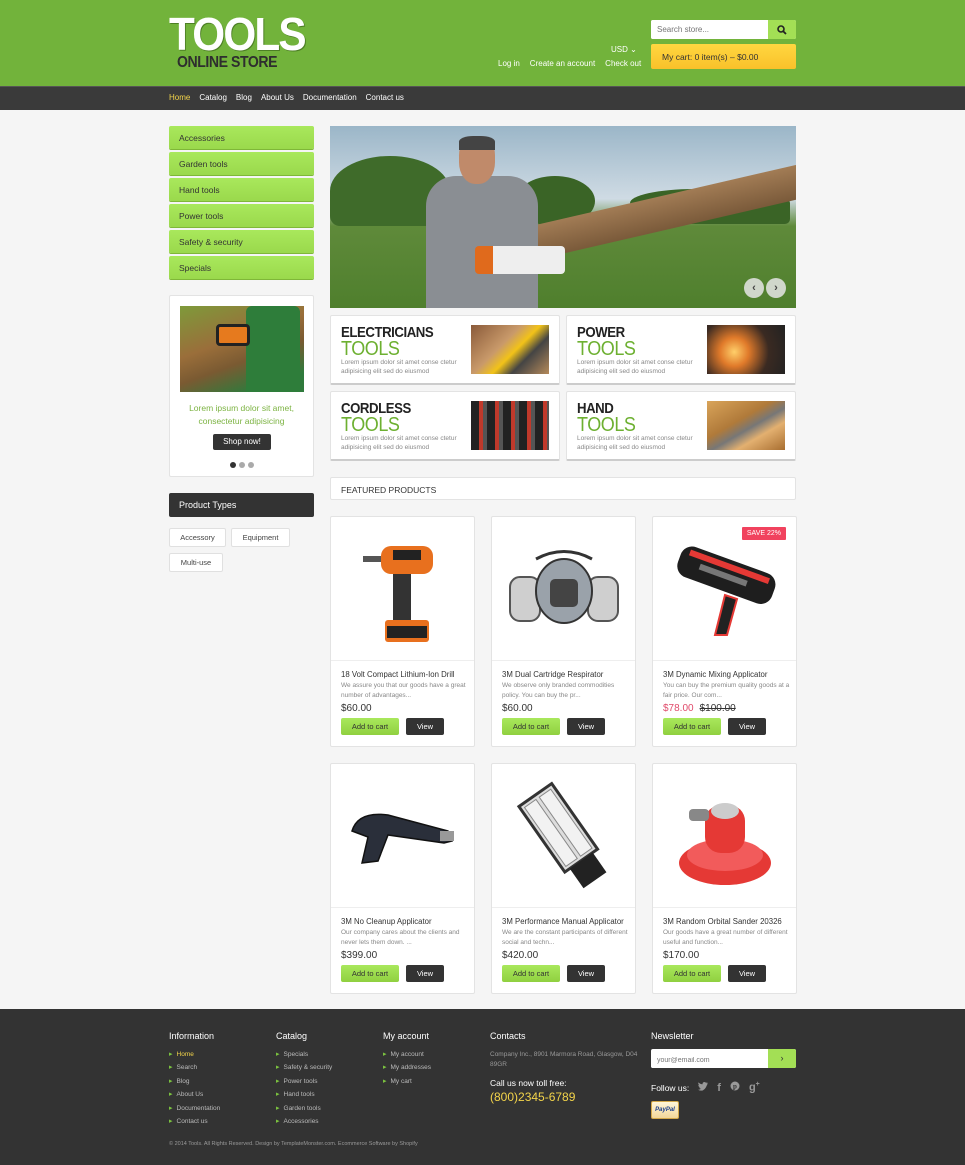  Describe the element at coordinates (304, 1069) in the screenshot. I see `footer-link-safety-security: Safety & security` at that location.